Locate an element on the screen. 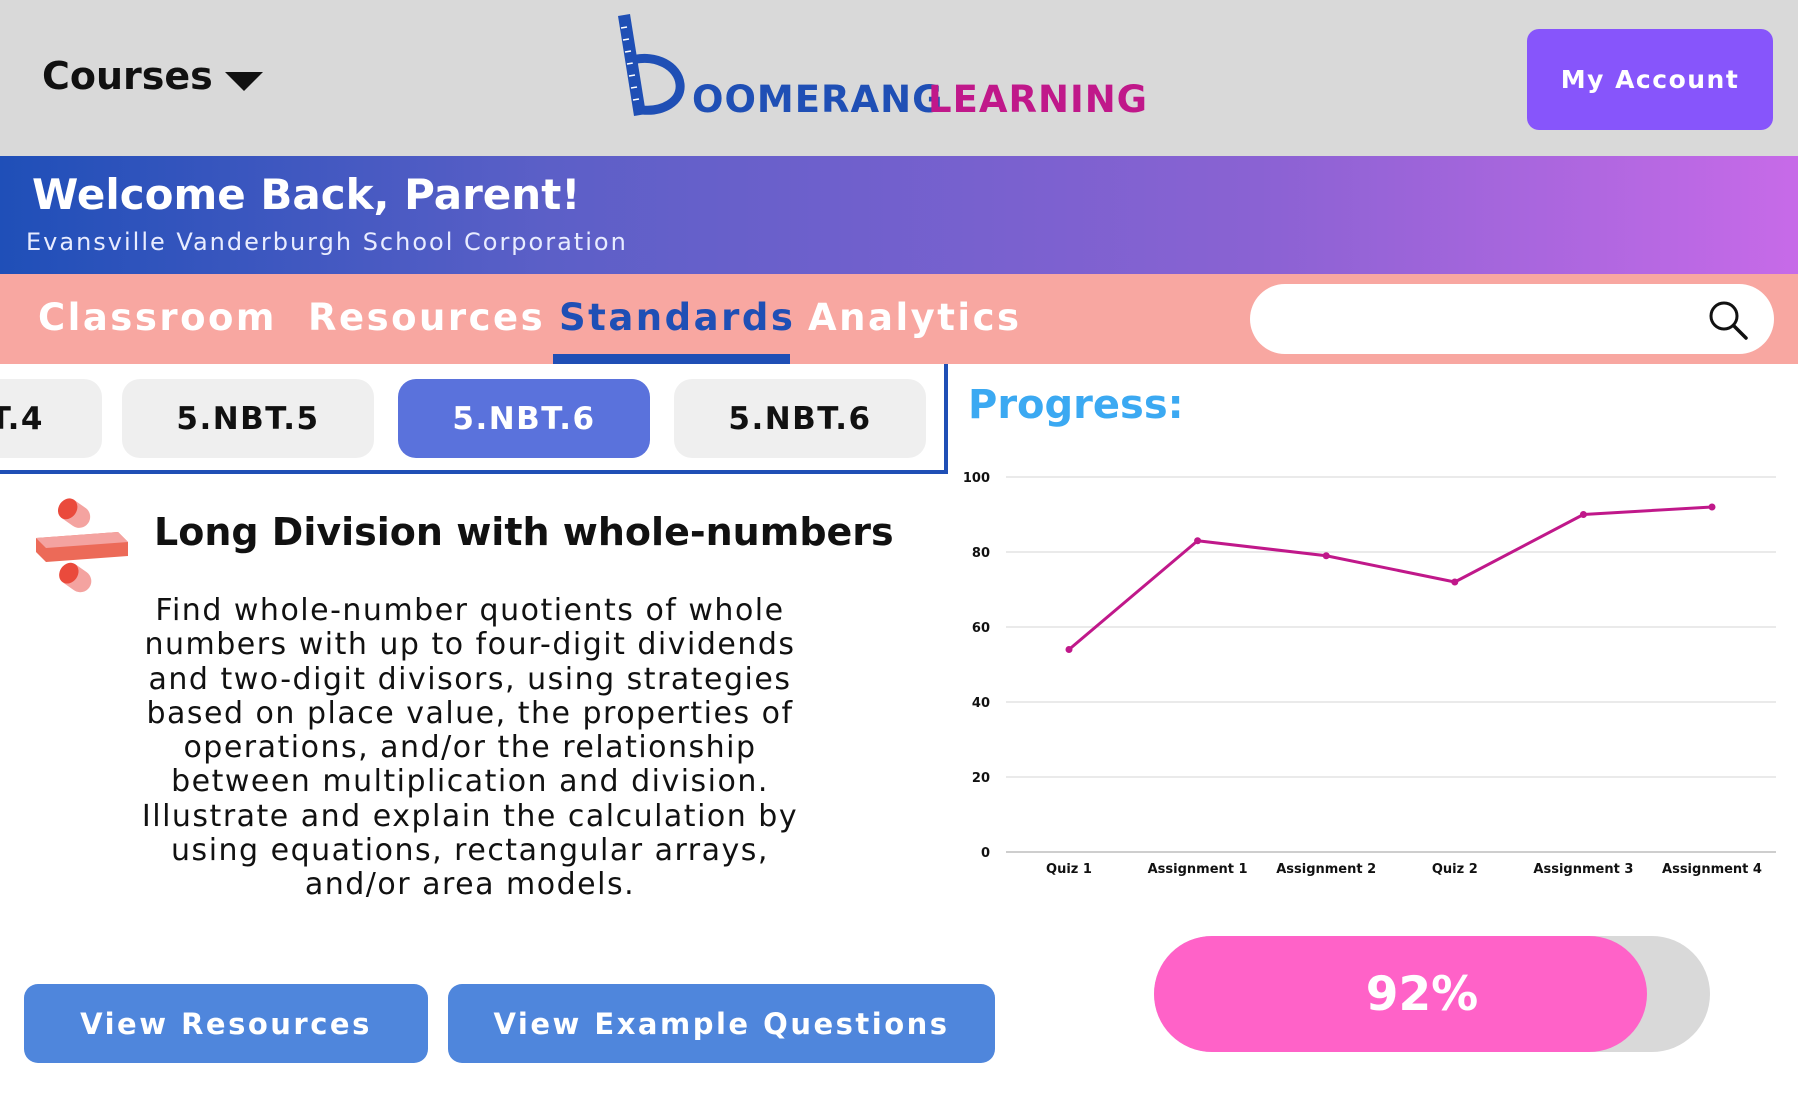 The image size is (1798, 1102). tab-resources: Resources is located at coordinates (426, 317).